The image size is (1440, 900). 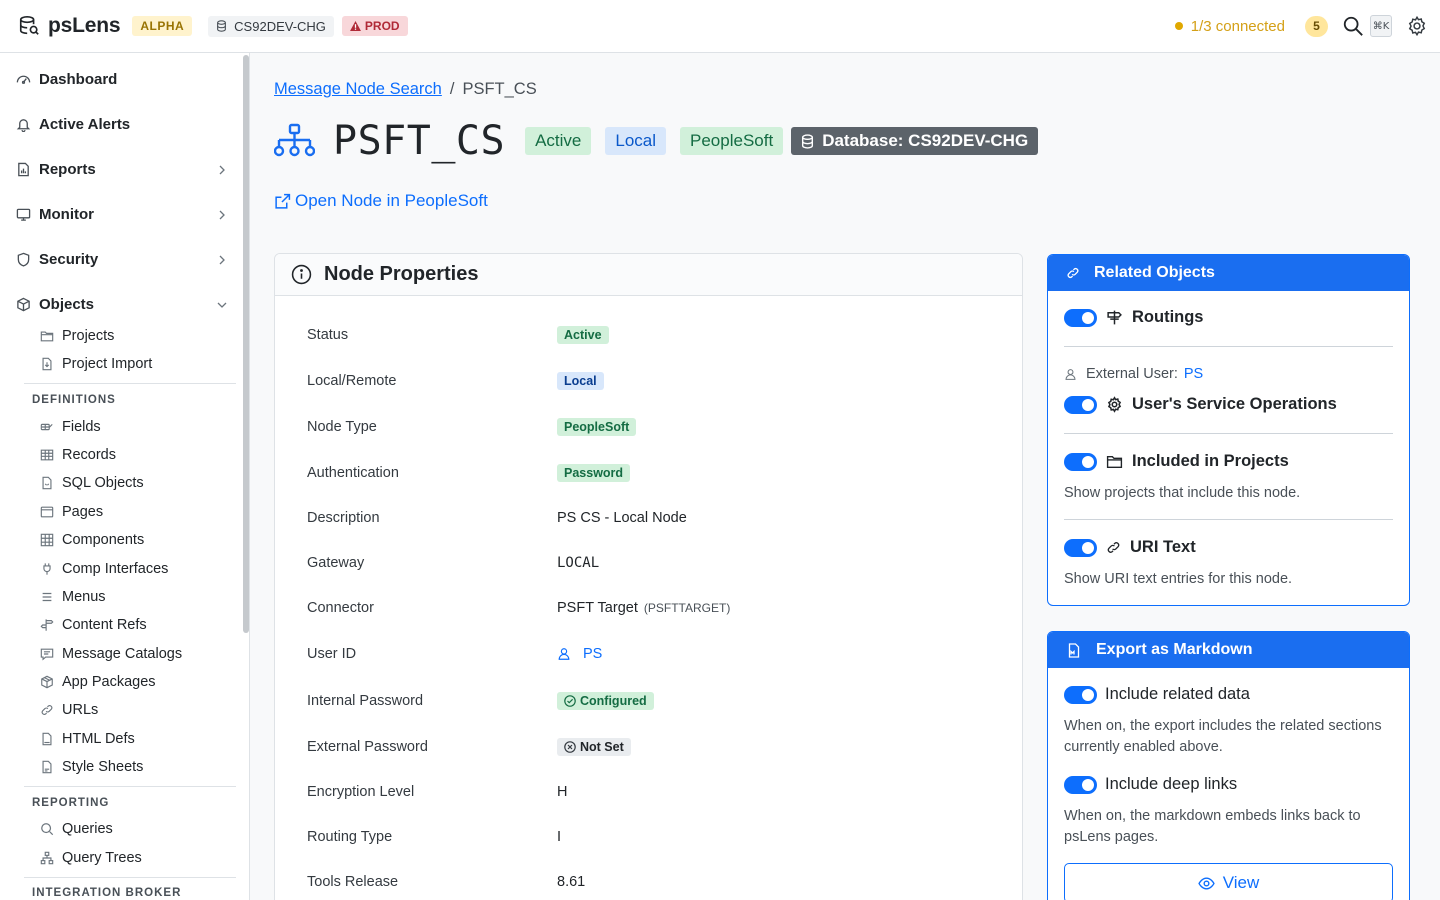 I want to click on tree-icon, so click(x=47, y=858).